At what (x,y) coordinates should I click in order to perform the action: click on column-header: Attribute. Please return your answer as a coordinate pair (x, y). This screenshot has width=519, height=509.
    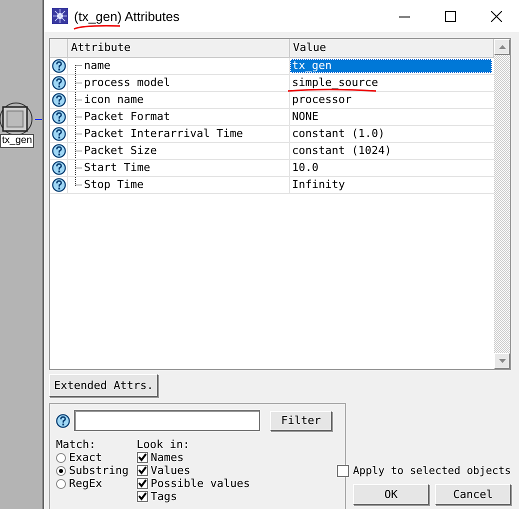
    Looking at the image, I should click on (179, 48).